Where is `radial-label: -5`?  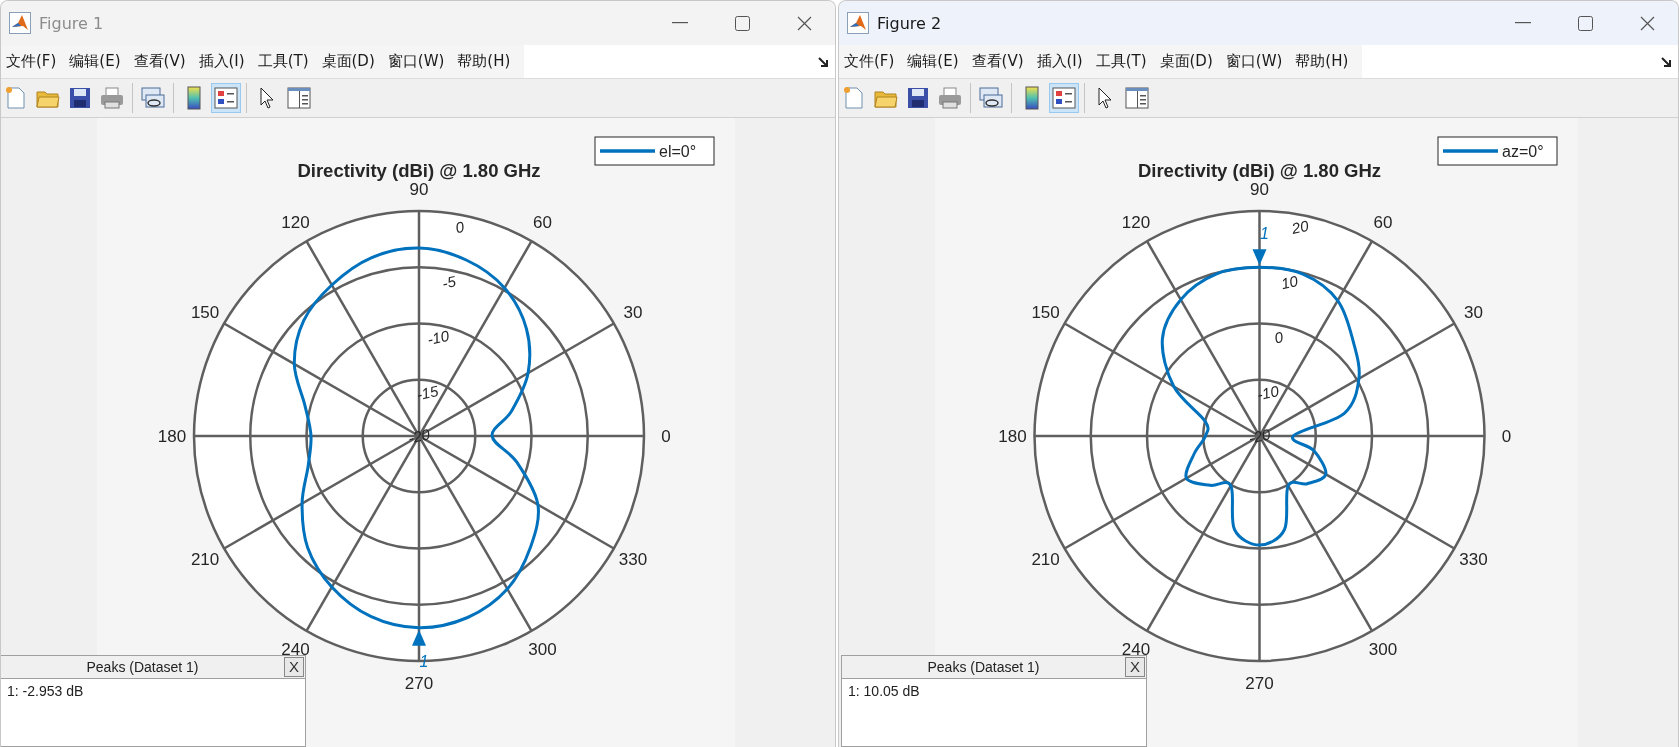 radial-label: -5 is located at coordinates (449, 282).